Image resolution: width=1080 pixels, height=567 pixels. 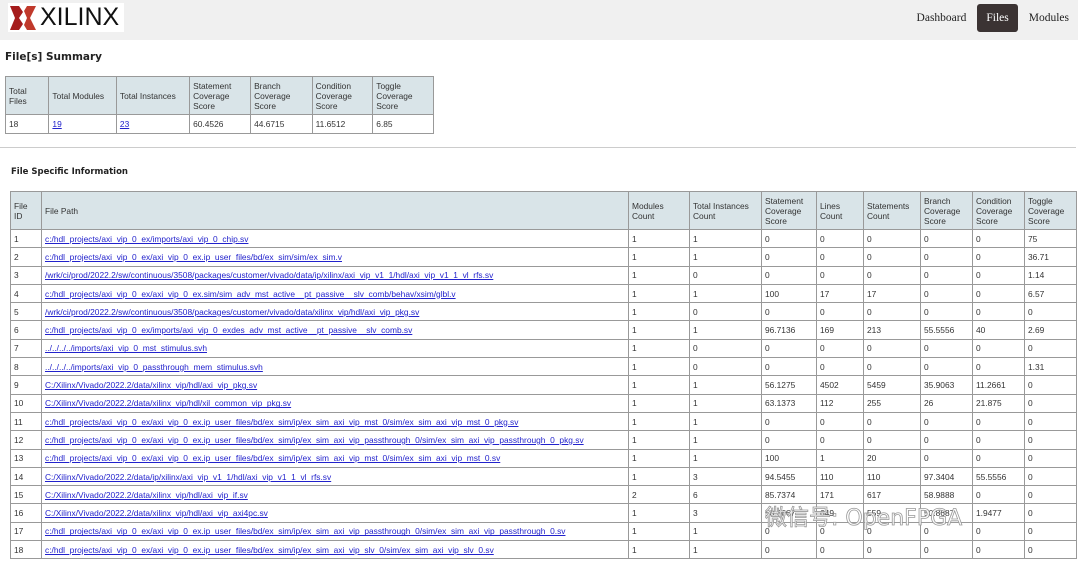 I want to click on summary-cell: 18, so click(x=27, y=124).